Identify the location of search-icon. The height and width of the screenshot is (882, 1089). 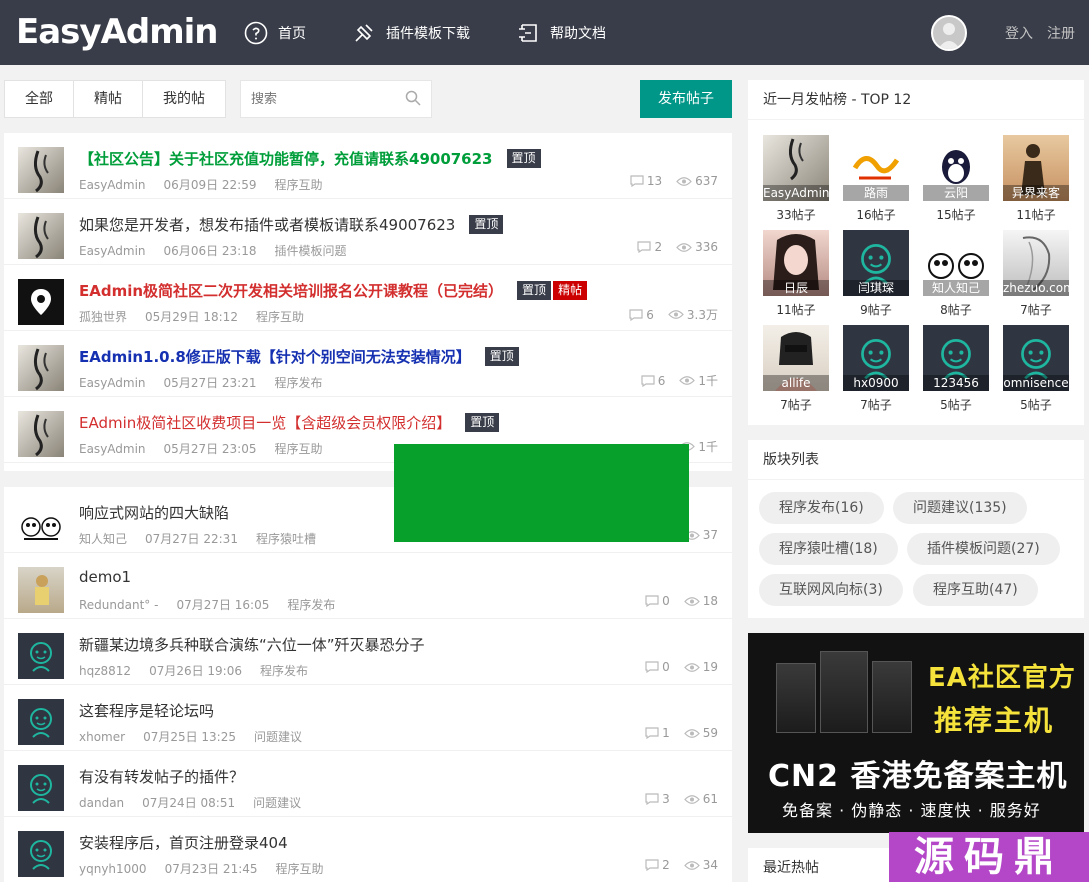
(413, 98).